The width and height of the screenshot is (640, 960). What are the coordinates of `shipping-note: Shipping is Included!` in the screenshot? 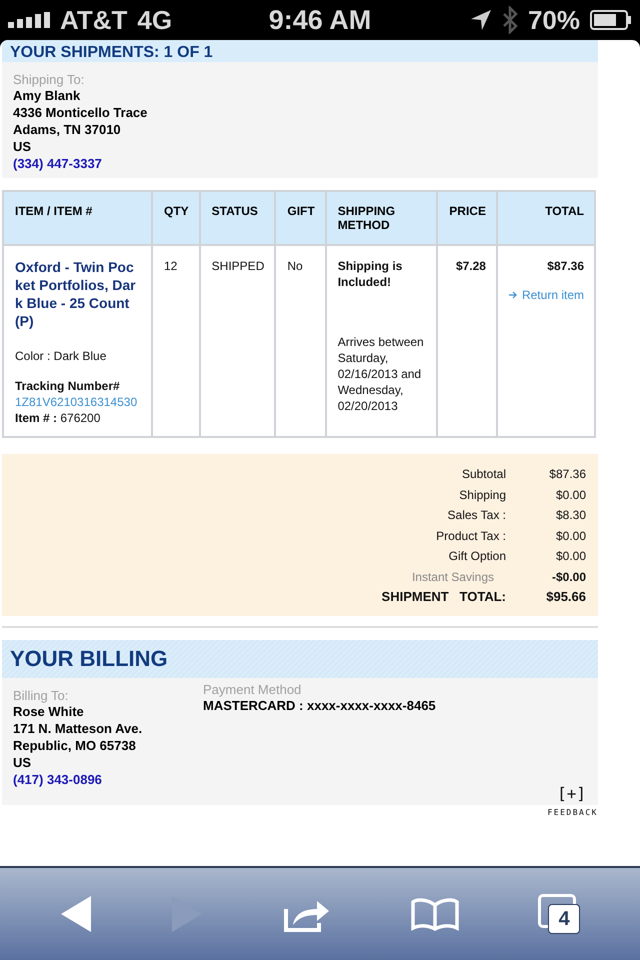 It's located at (371, 274).